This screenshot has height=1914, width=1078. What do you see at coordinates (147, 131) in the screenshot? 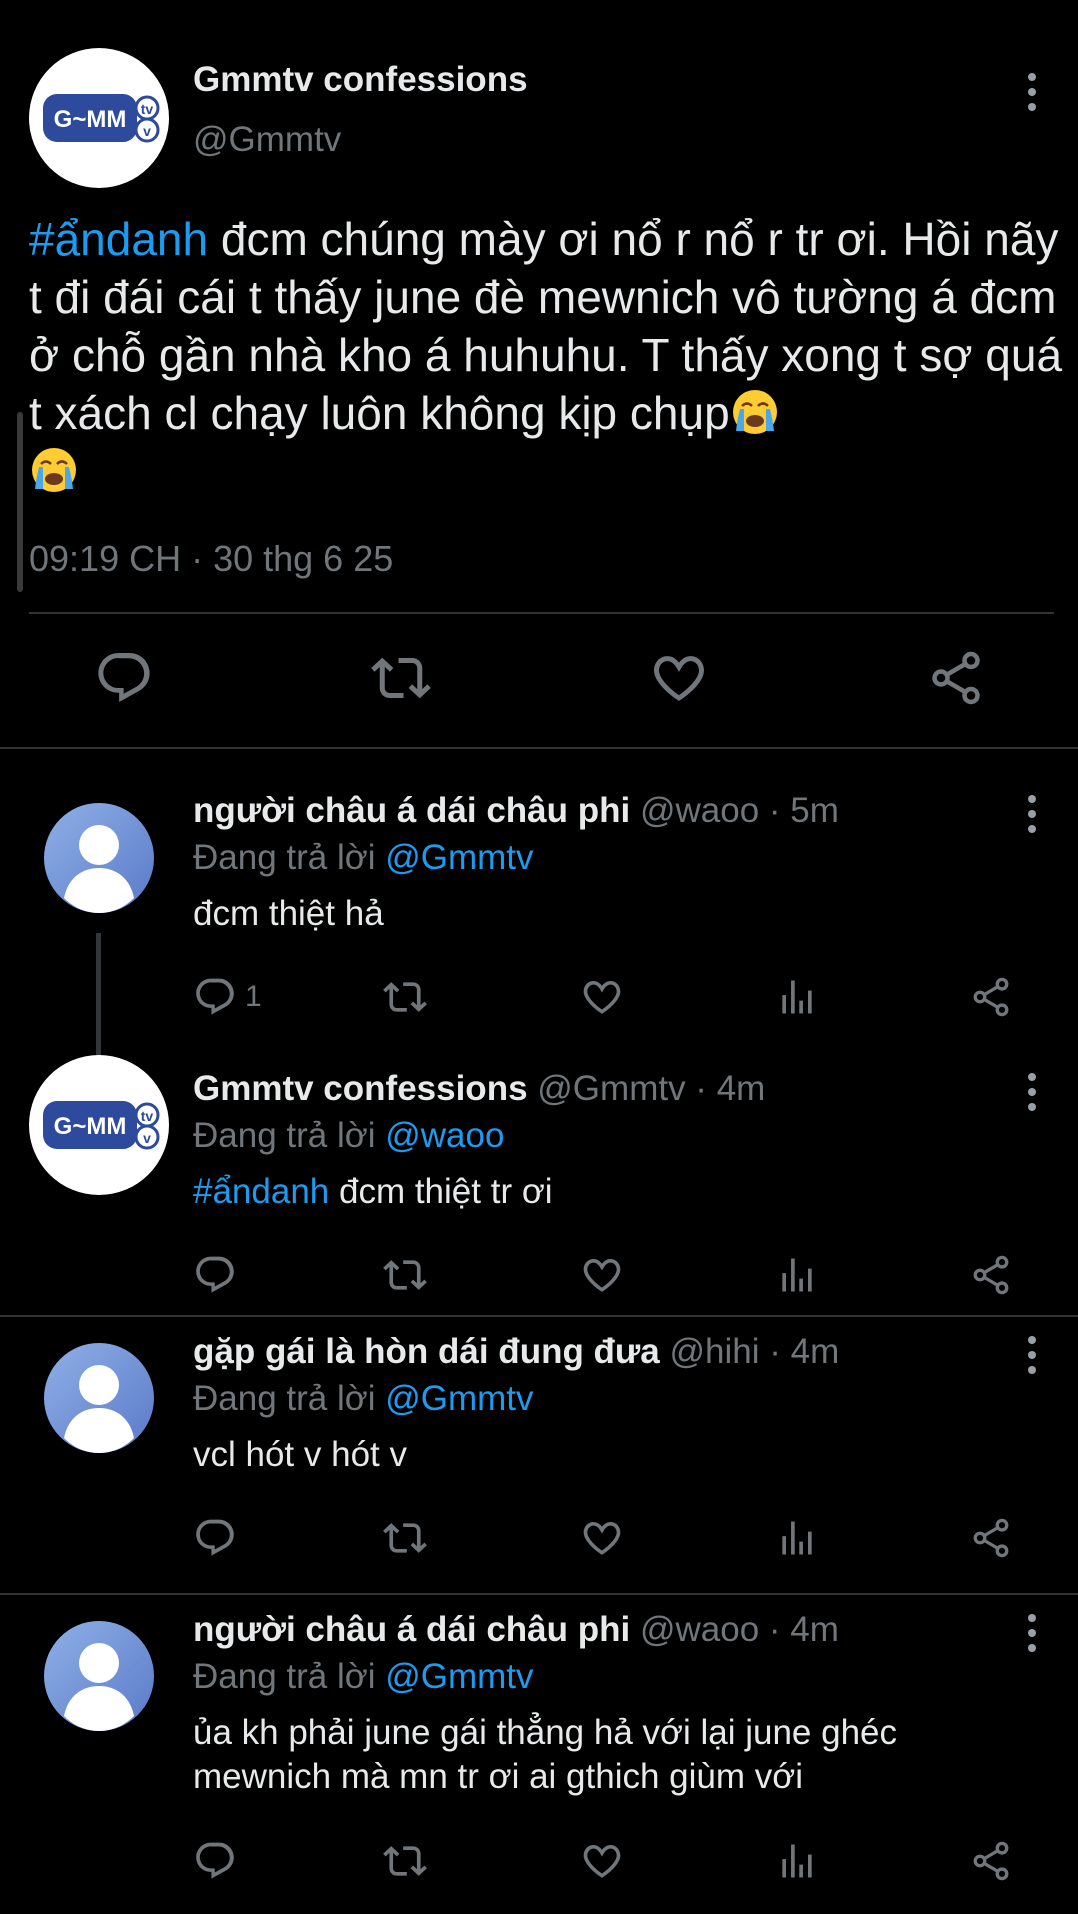
I see `svg-text: v` at bounding box center [147, 131].